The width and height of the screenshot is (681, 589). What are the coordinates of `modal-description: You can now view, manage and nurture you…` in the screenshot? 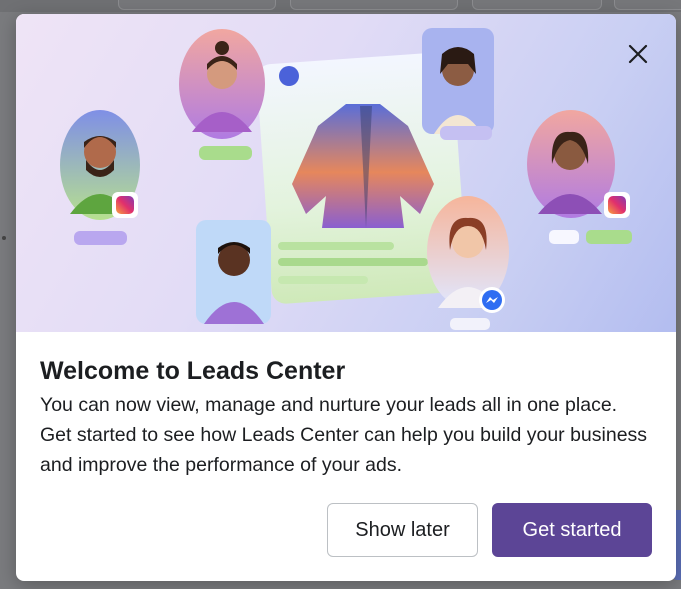 It's located at (344, 435).